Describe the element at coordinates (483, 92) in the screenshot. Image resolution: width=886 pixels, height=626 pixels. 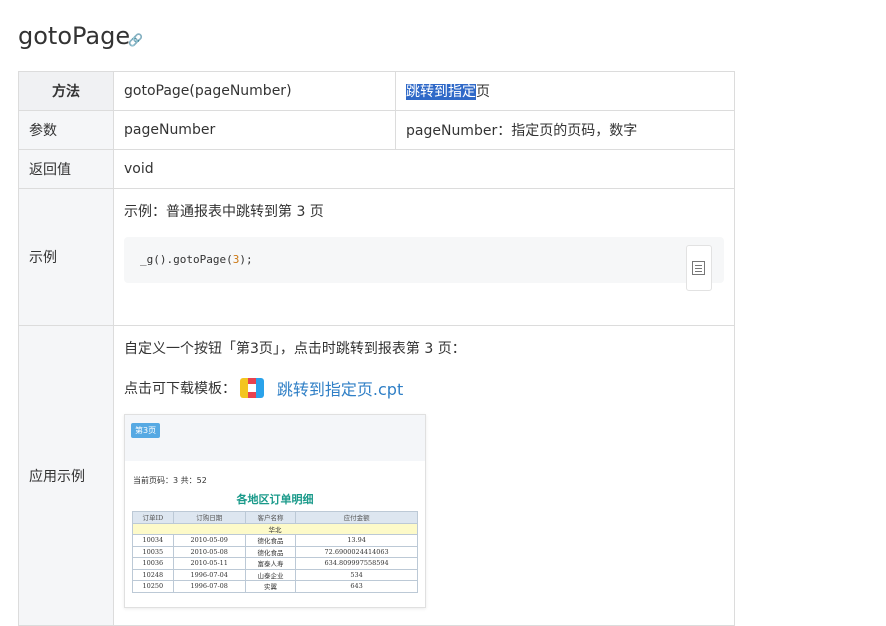
I see `desc-rest: 页` at that location.